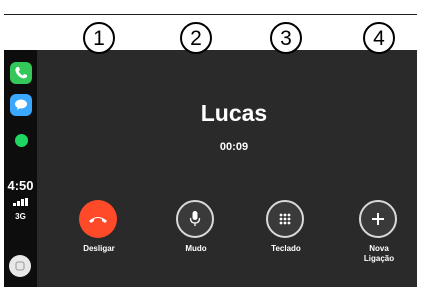 This screenshot has height=292, width=423. Describe the element at coordinates (234, 147) in the screenshot. I see `call-duration: 00:09` at that location.